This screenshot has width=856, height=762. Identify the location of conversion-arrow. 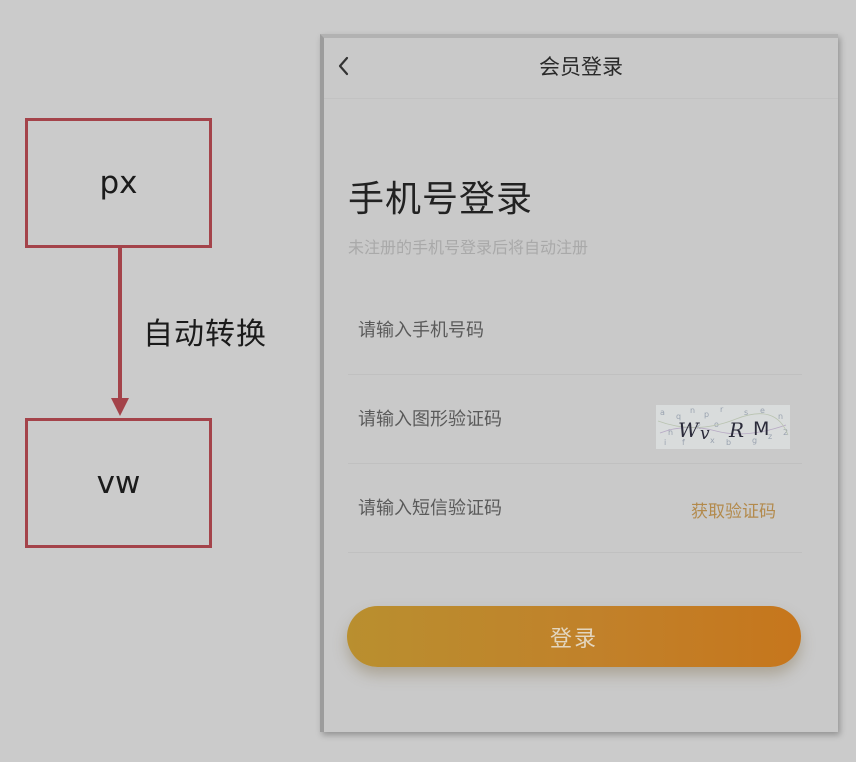
(120, 332).